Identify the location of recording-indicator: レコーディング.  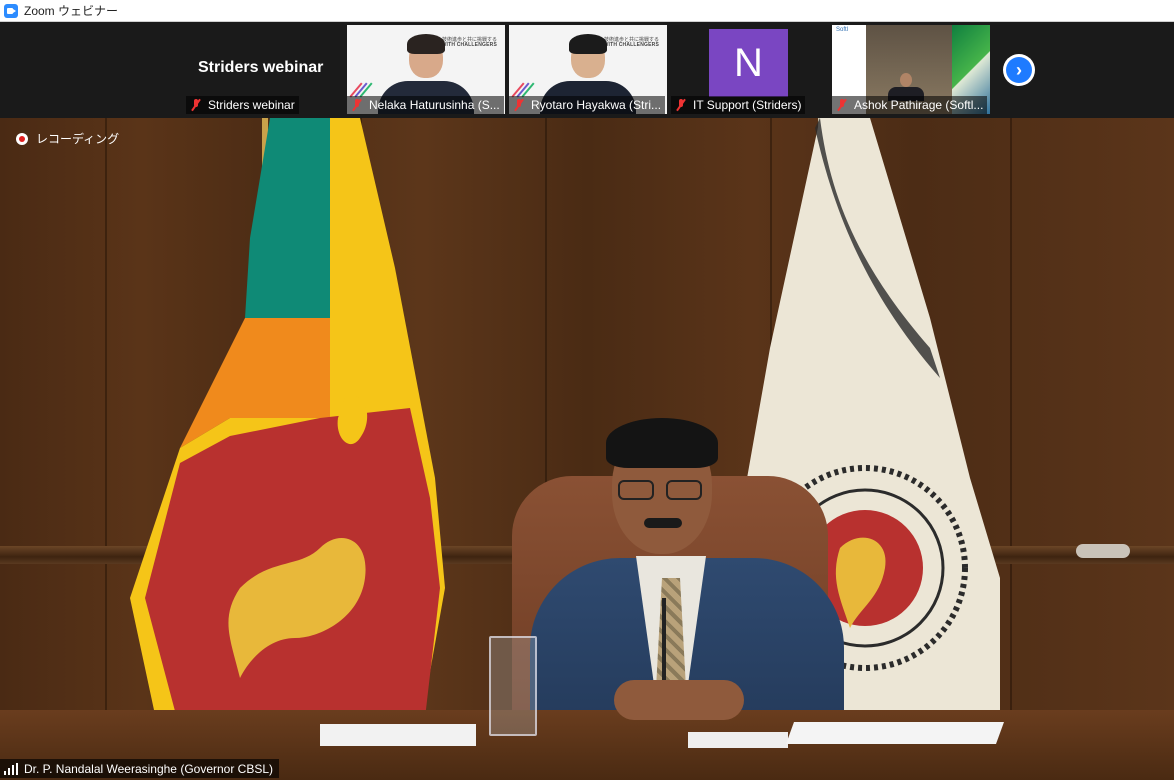
(67, 138).